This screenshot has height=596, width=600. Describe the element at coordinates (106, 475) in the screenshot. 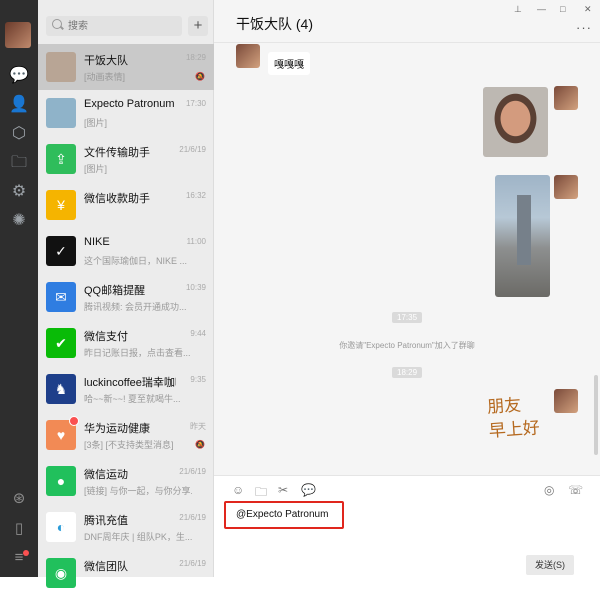

I see `chat-name: 微信运动` at that location.